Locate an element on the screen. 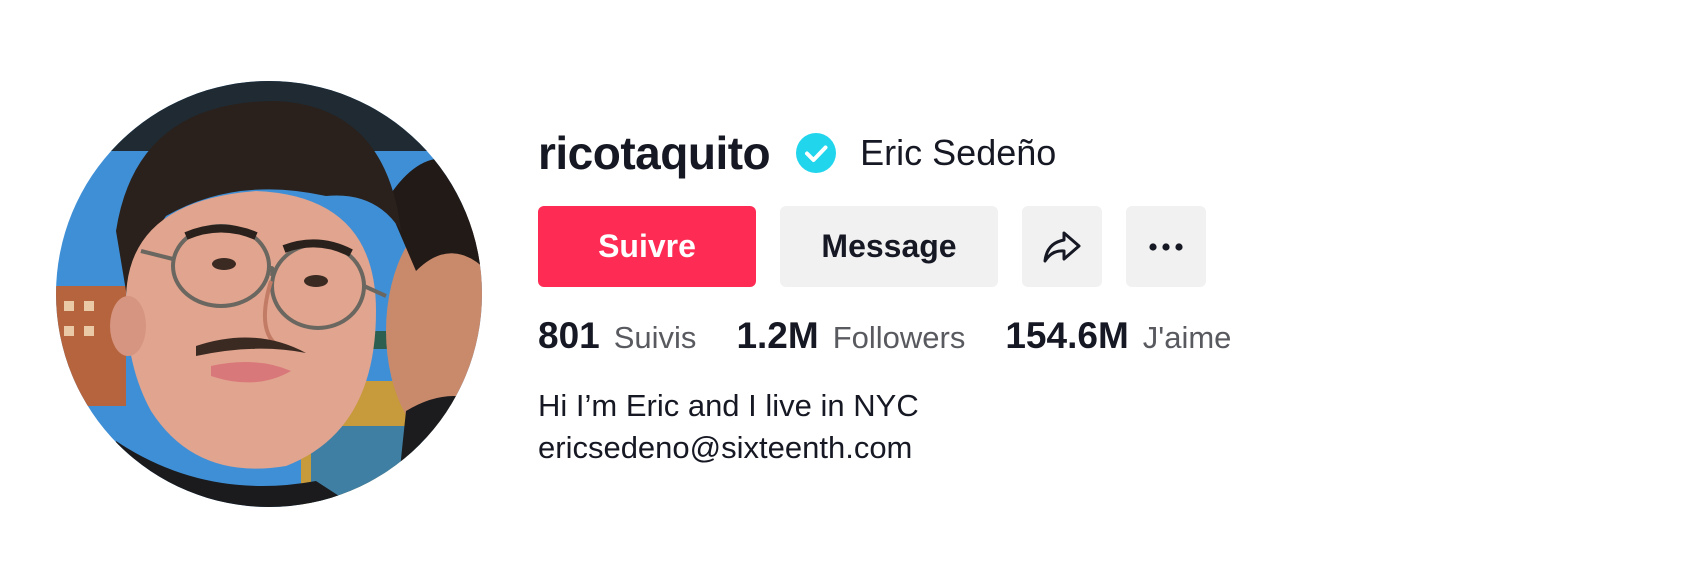 This screenshot has width=1700, height=561. share-button is located at coordinates (1062, 246).